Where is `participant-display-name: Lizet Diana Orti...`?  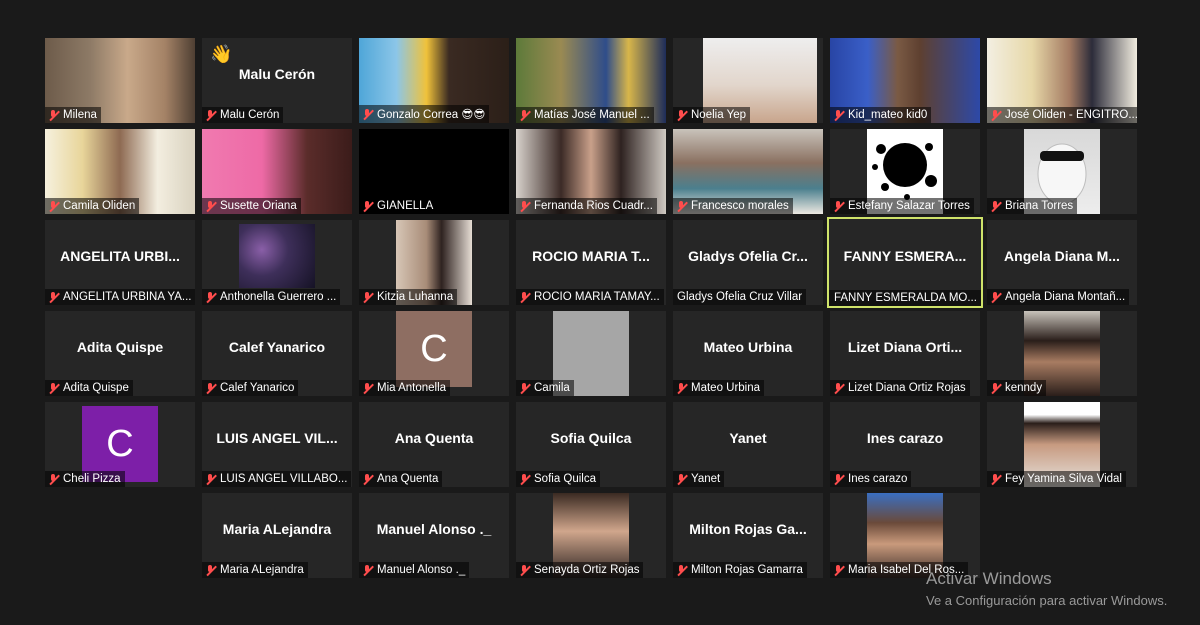
participant-display-name: Lizet Diana Orti... is located at coordinates (905, 347).